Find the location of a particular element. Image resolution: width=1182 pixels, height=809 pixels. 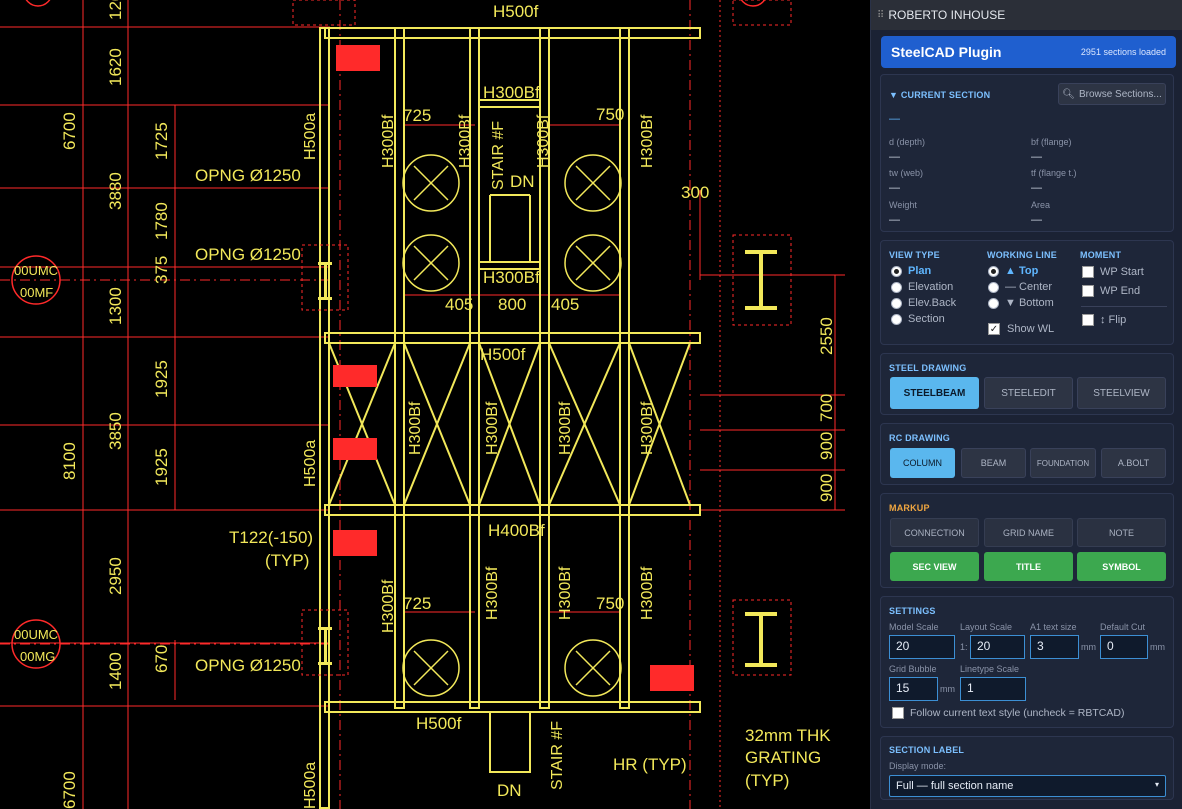

foundation-button: FOUNDATION is located at coordinates (1063, 463).